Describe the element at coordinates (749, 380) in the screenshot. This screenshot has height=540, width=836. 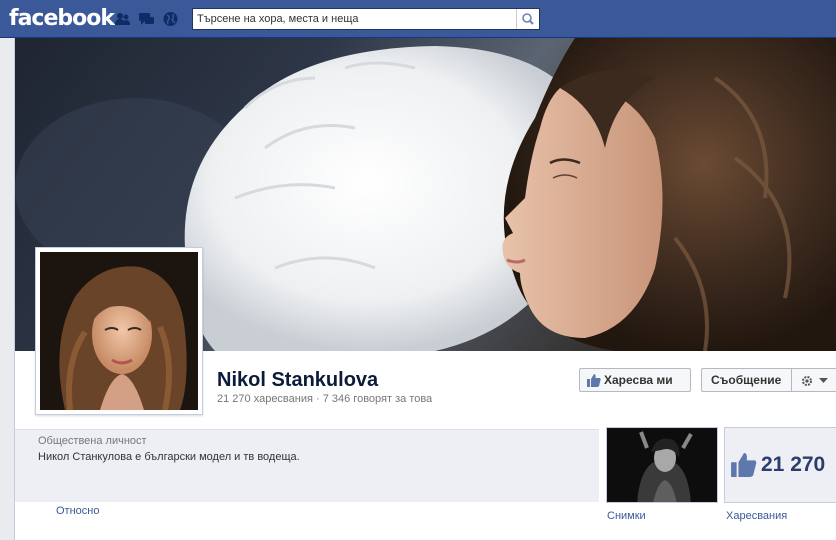
I see `message-button: Съобщение` at that location.